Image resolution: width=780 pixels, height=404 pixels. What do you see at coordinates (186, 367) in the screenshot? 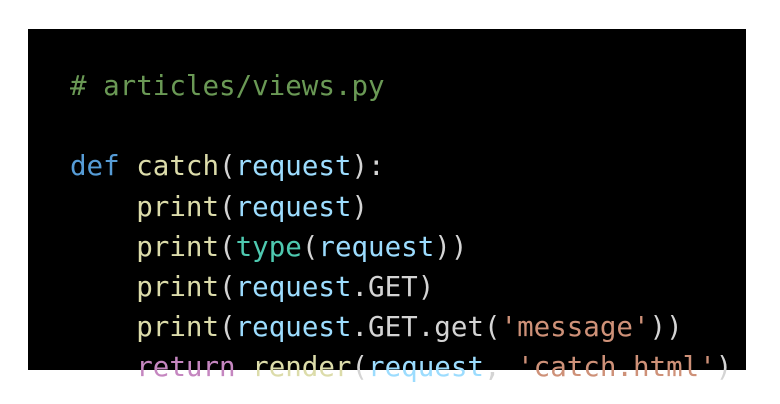
I see `code-token-control: return` at bounding box center [186, 367].